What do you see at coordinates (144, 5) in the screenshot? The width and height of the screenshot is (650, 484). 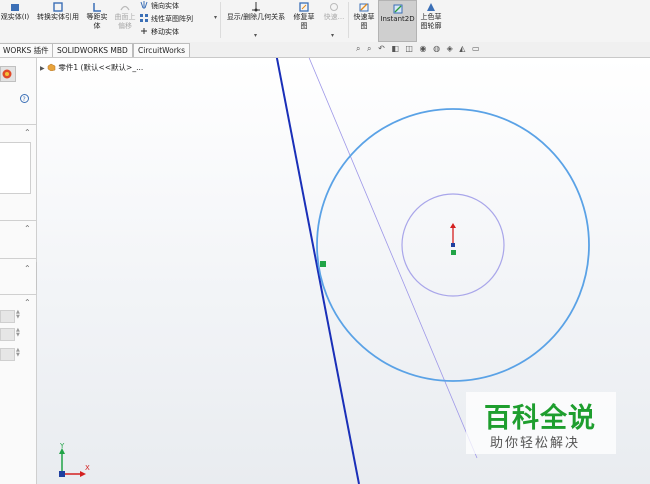 I see `mirror-icon` at bounding box center [144, 5].